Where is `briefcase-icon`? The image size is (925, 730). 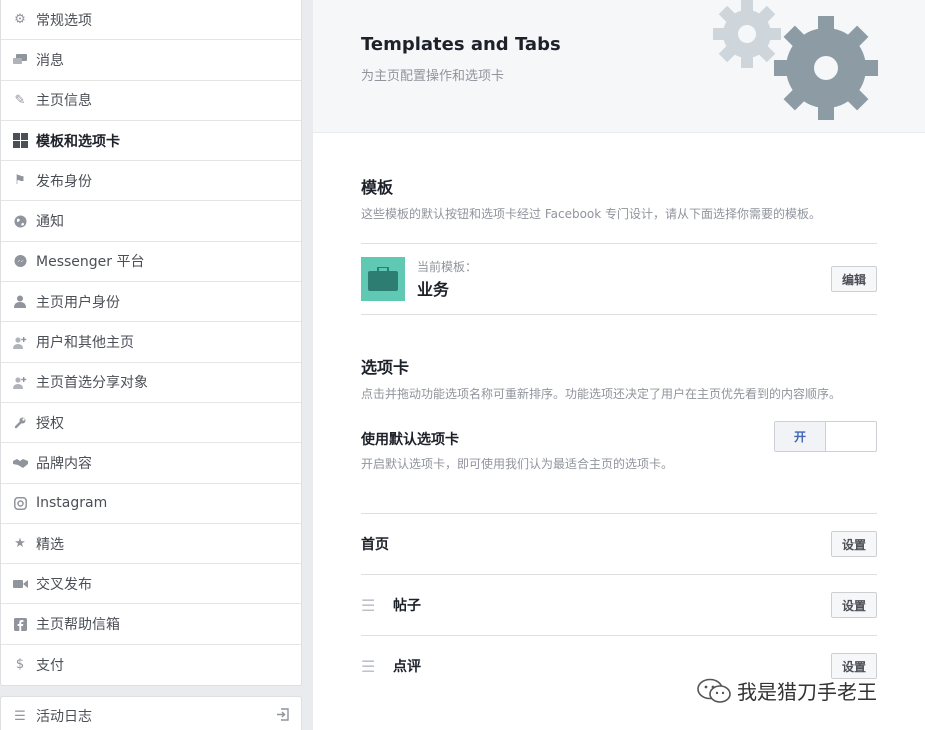
briefcase-icon is located at coordinates (383, 279).